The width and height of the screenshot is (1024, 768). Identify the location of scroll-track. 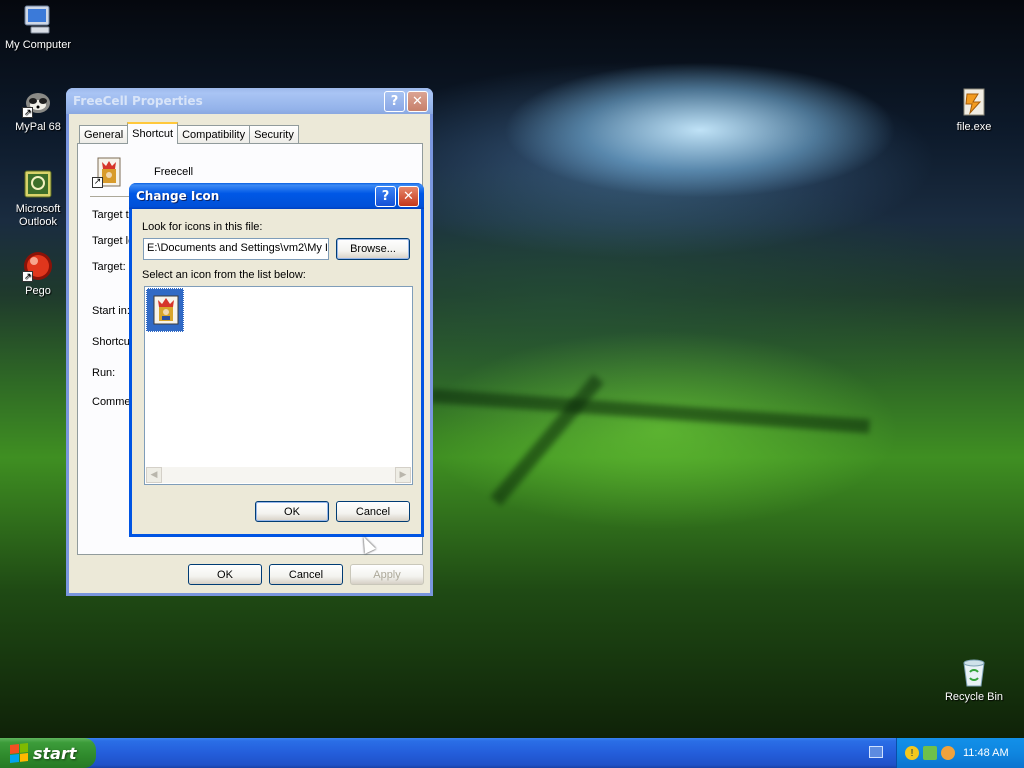
(278, 475).